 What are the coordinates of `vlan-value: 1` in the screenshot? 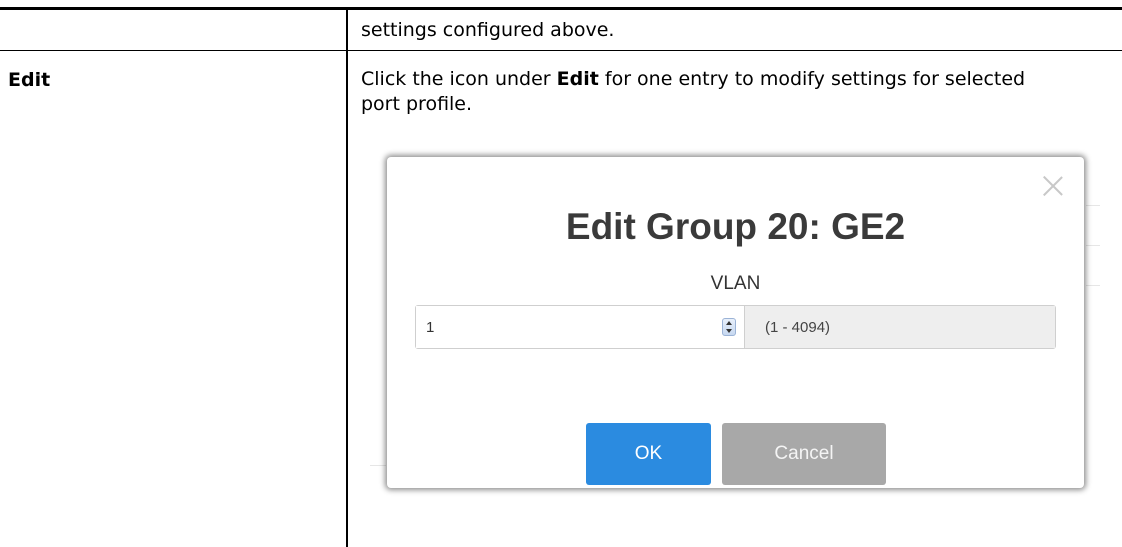 It's located at (430, 327).